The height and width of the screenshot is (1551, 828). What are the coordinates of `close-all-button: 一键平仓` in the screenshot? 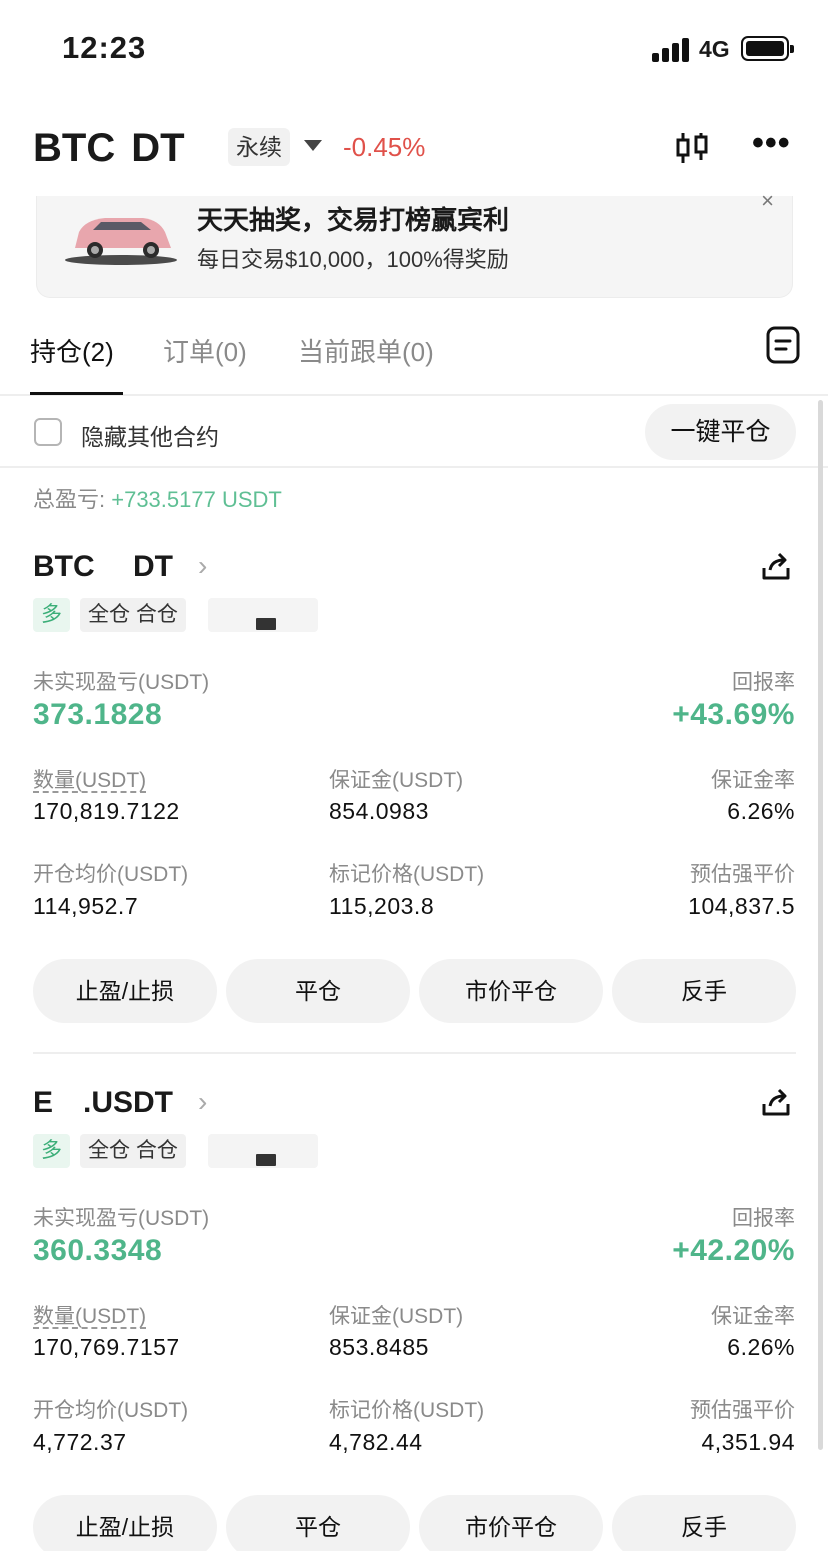 It's located at (720, 432).